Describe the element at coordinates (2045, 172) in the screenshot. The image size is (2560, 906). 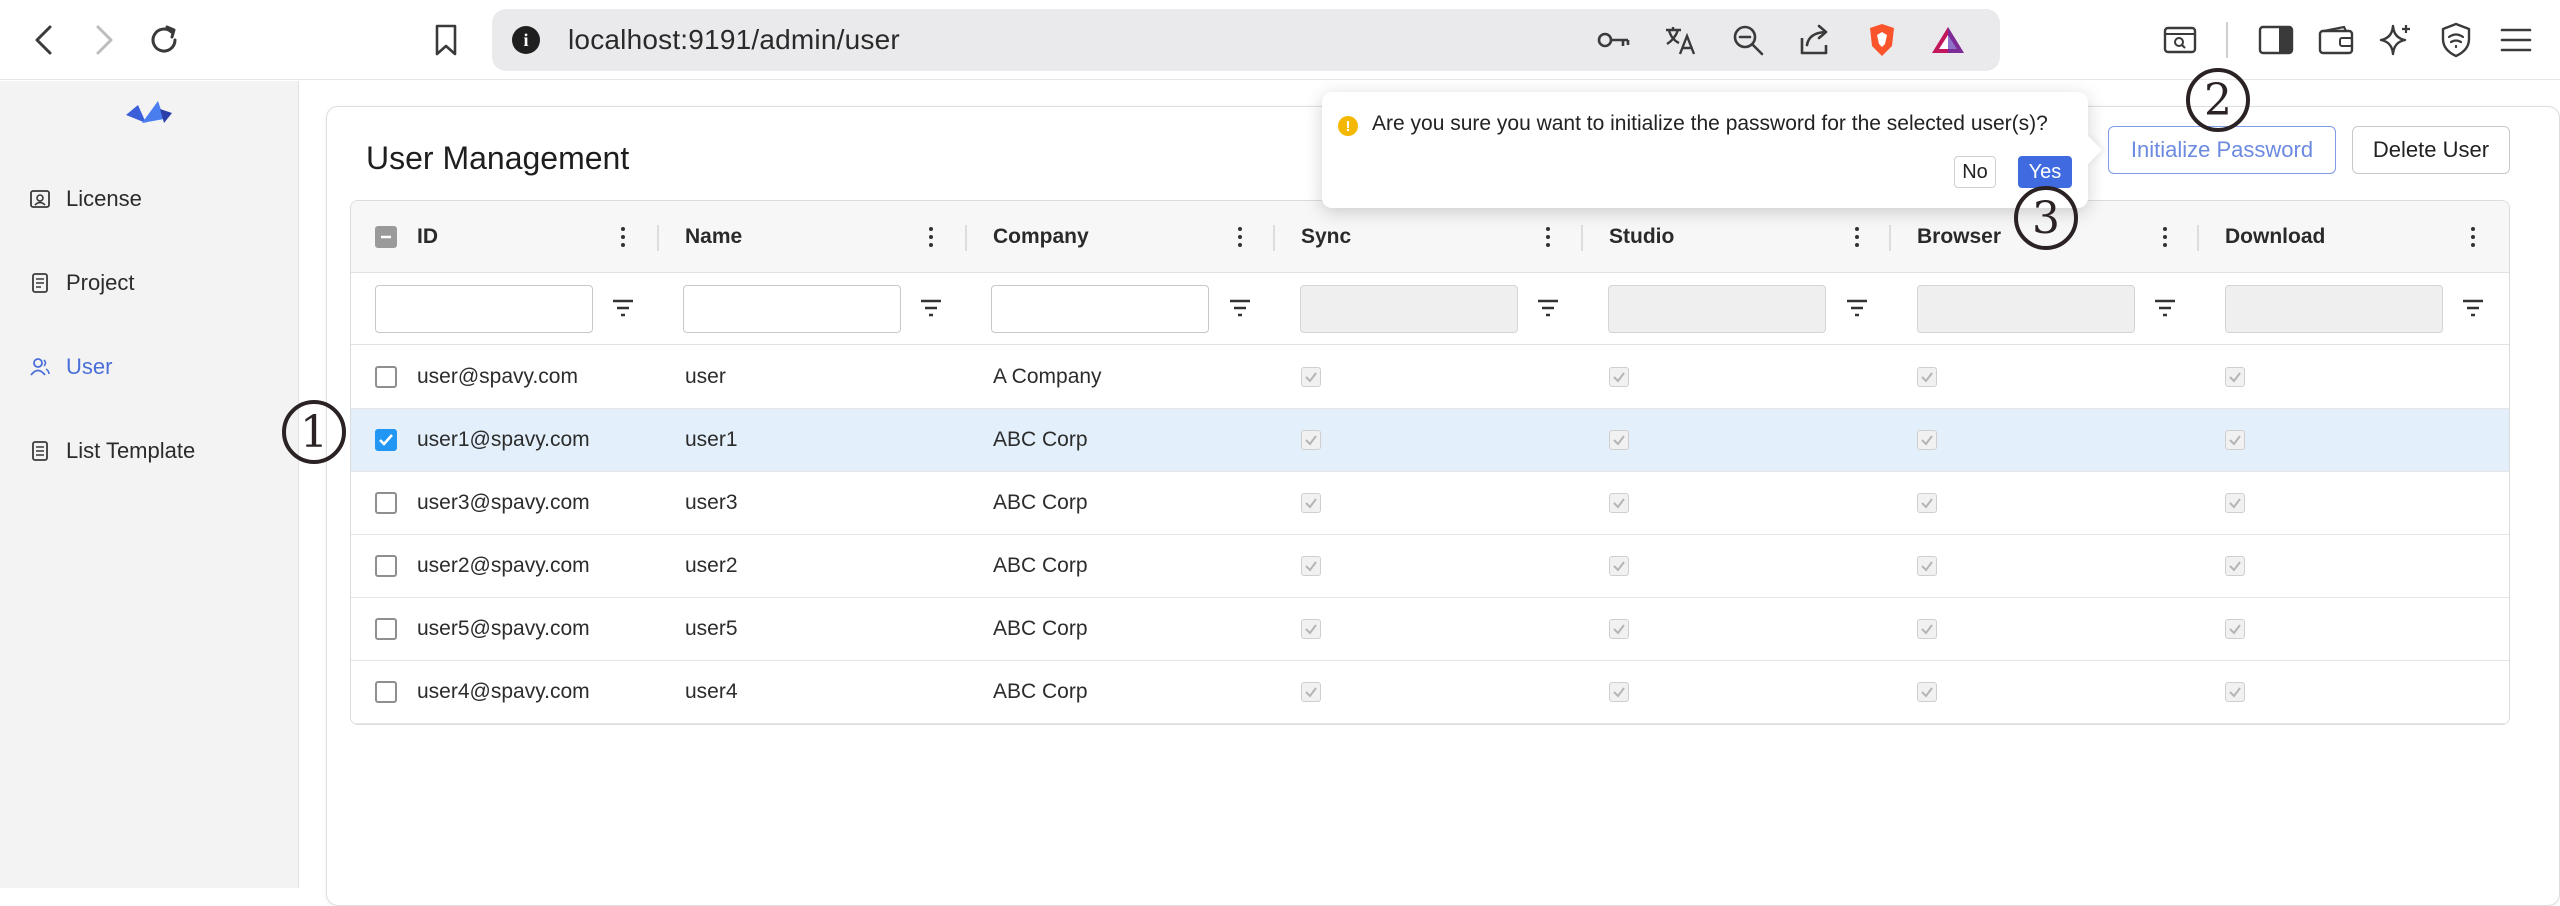
I see `confirm-yes-button: Yes` at that location.